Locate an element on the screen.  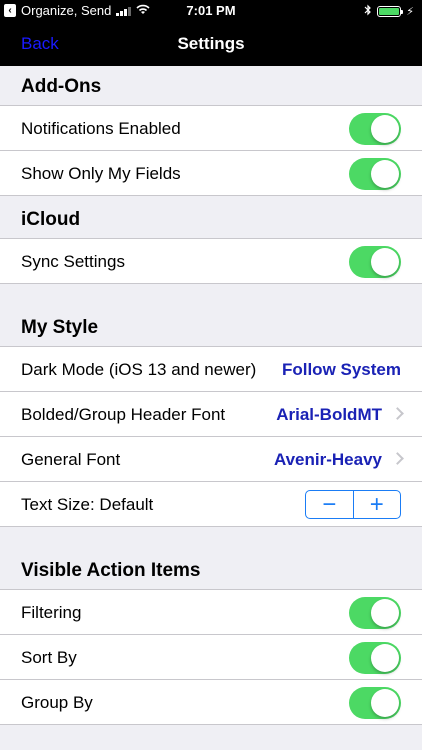
battery-icon is located at coordinates (390, 11).